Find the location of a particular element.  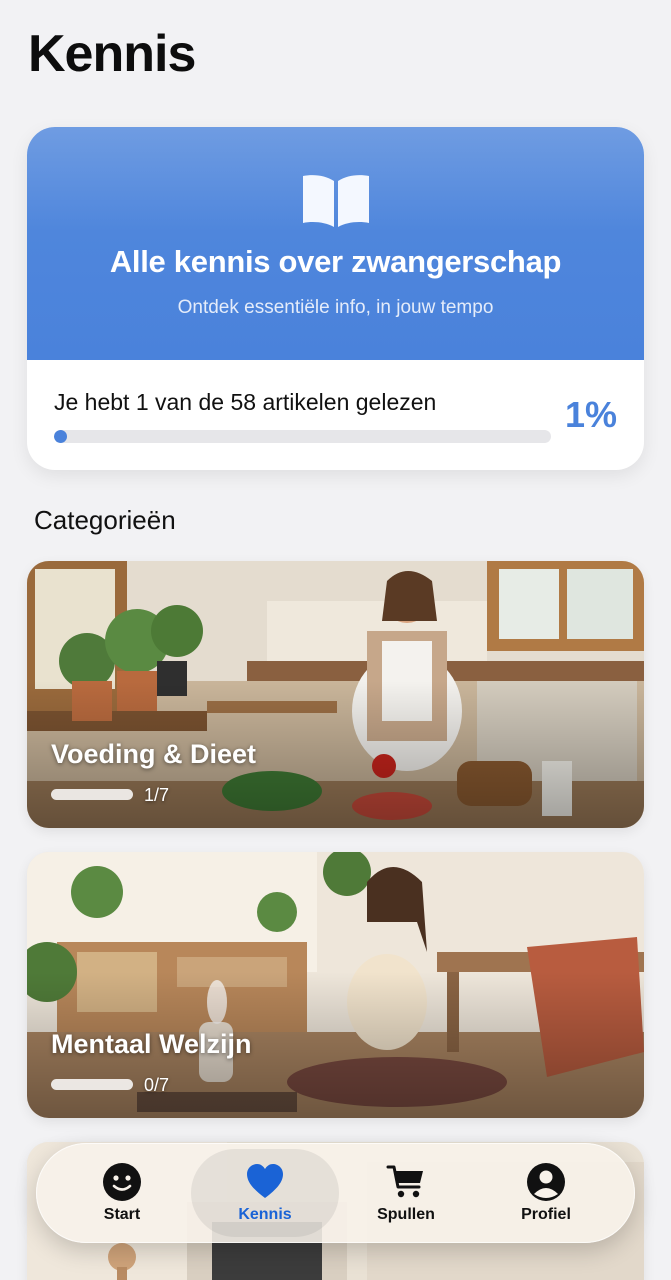

progress-text: Je hebt 1 van de 58 artikelen gelezen is located at coordinates (245, 402).